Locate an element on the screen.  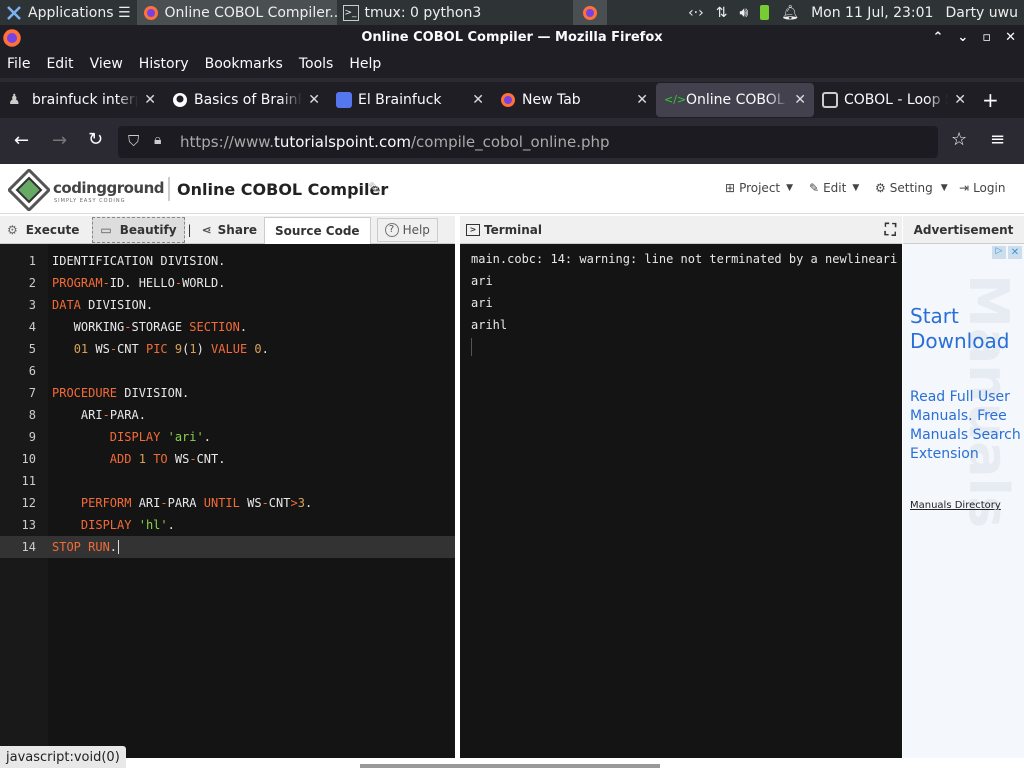
tab-label: New Tab is located at coordinates (551, 100).